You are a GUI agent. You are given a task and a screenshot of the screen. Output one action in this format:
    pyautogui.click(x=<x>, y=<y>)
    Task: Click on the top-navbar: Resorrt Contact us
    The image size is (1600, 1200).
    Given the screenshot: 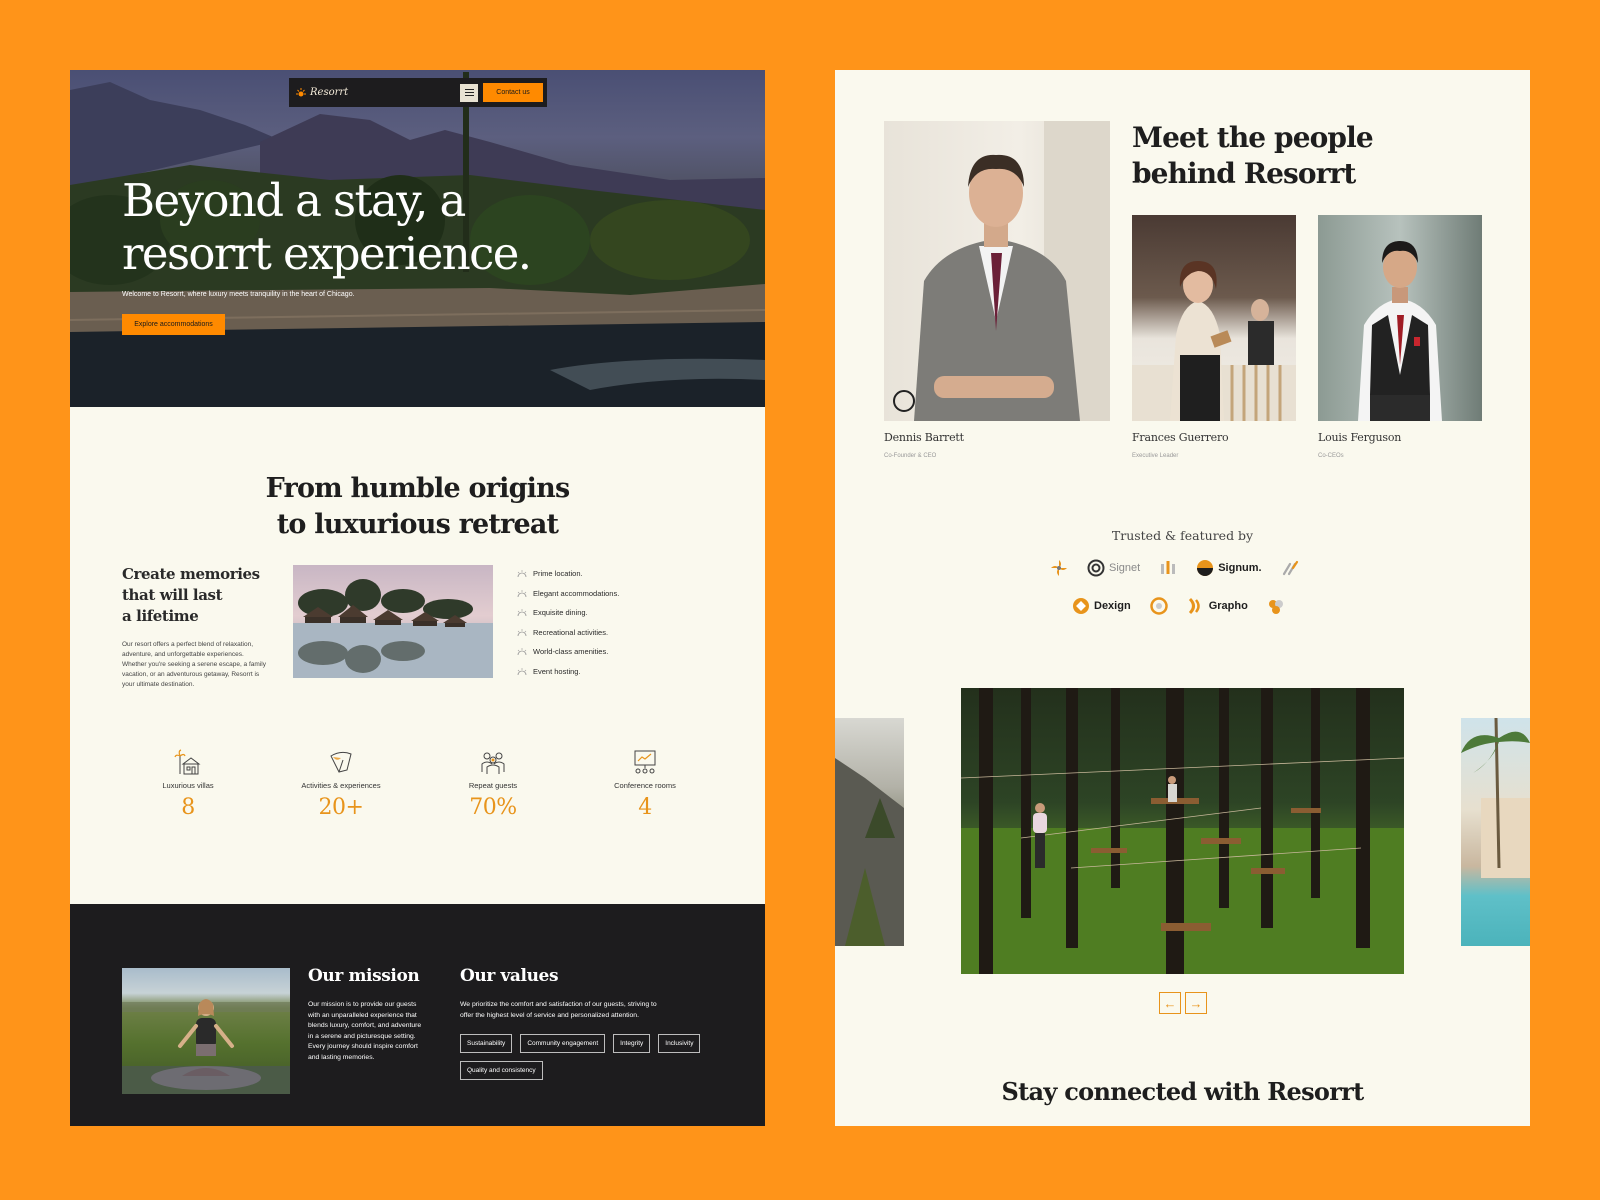 What is the action you would take?
    pyautogui.click(x=418, y=92)
    